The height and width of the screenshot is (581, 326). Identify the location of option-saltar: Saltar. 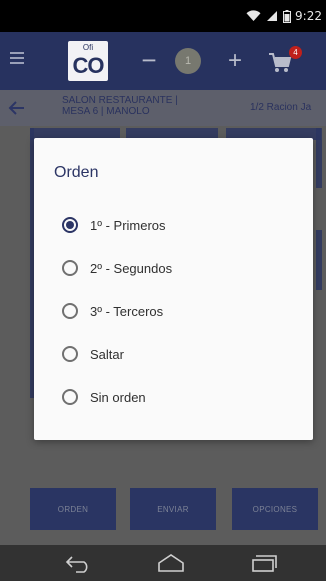
(93, 354).